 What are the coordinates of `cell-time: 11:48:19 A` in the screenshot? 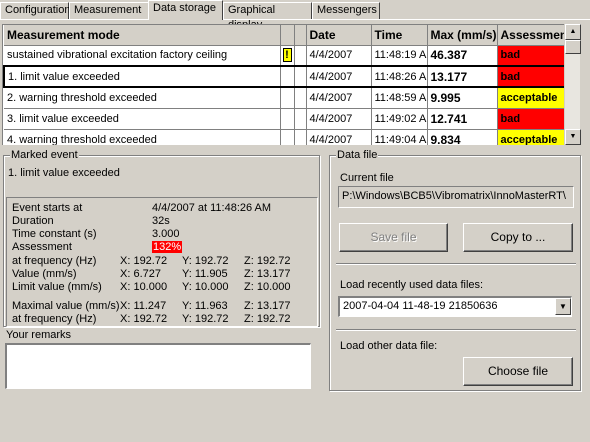 It's located at (399, 56).